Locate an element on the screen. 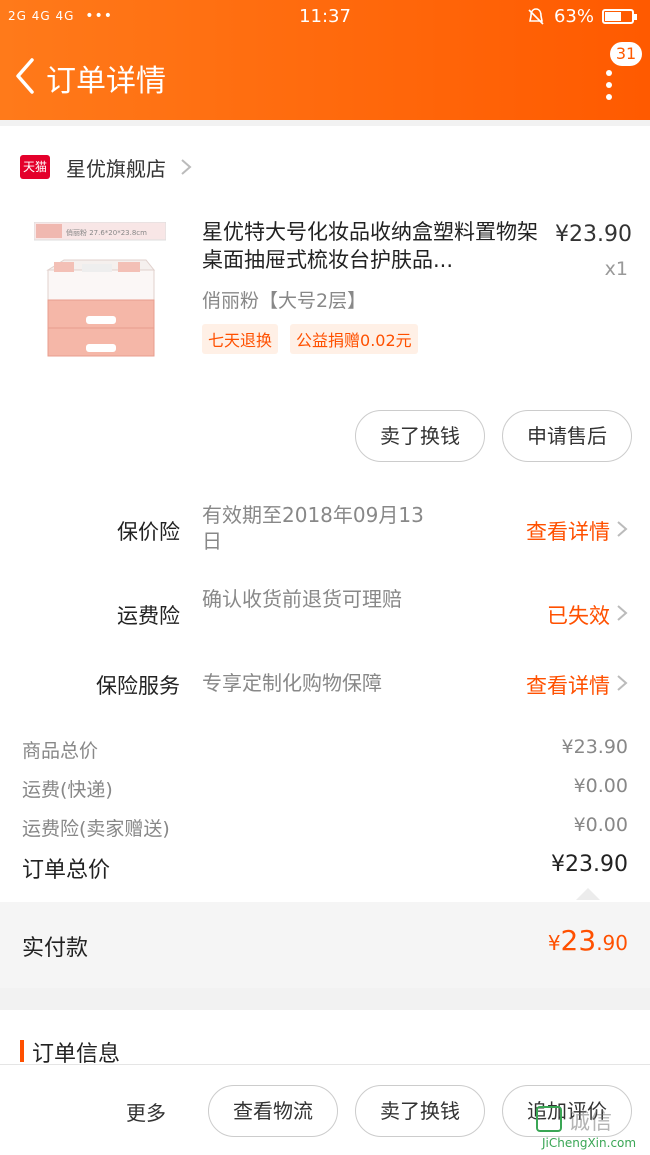 This screenshot has width=650, height=1155. insurance-row-price-protect: 保价险 有效期至2018年09月13日 查看详情 is located at coordinates (325, 530).